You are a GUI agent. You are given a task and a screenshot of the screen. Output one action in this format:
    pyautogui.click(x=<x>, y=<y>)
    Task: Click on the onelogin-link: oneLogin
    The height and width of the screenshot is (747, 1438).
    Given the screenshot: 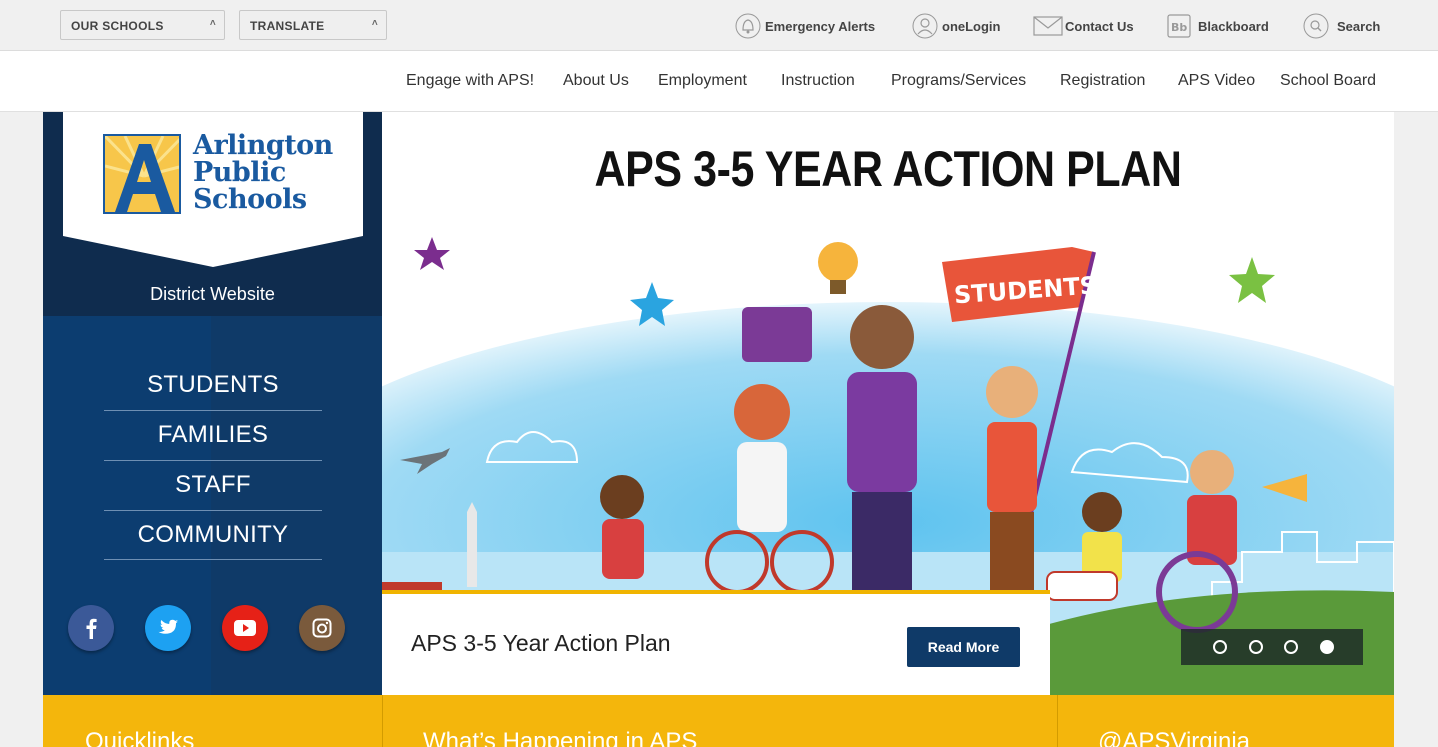 What is the action you would take?
    pyautogui.click(x=955, y=26)
    